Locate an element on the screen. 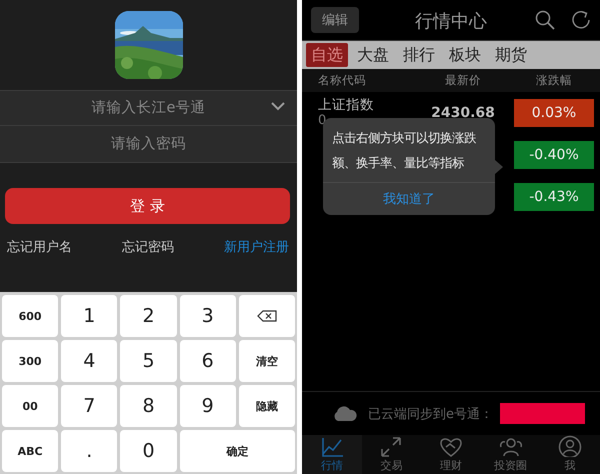  backspace-key is located at coordinates (266, 316).